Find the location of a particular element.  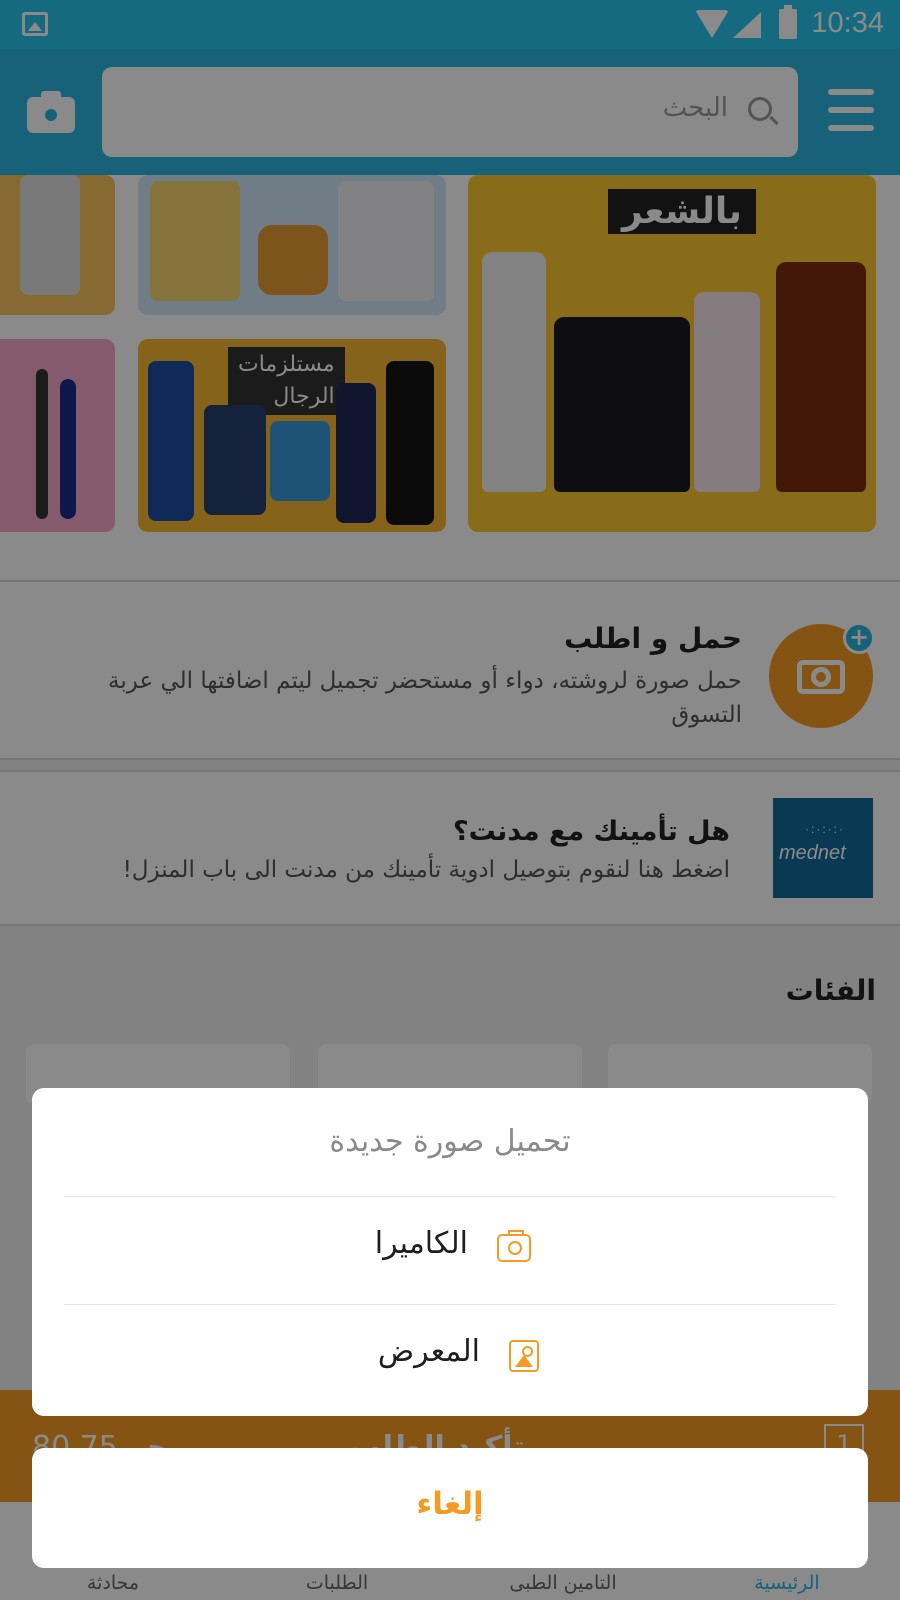

cancel-button: إلغاء is located at coordinates (450, 1508).